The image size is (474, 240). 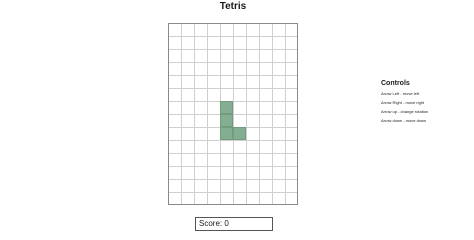 What do you see at coordinates (233, 6) in the screenshot?
I see `page-title: Tetris` at bounding box center [233, 6].